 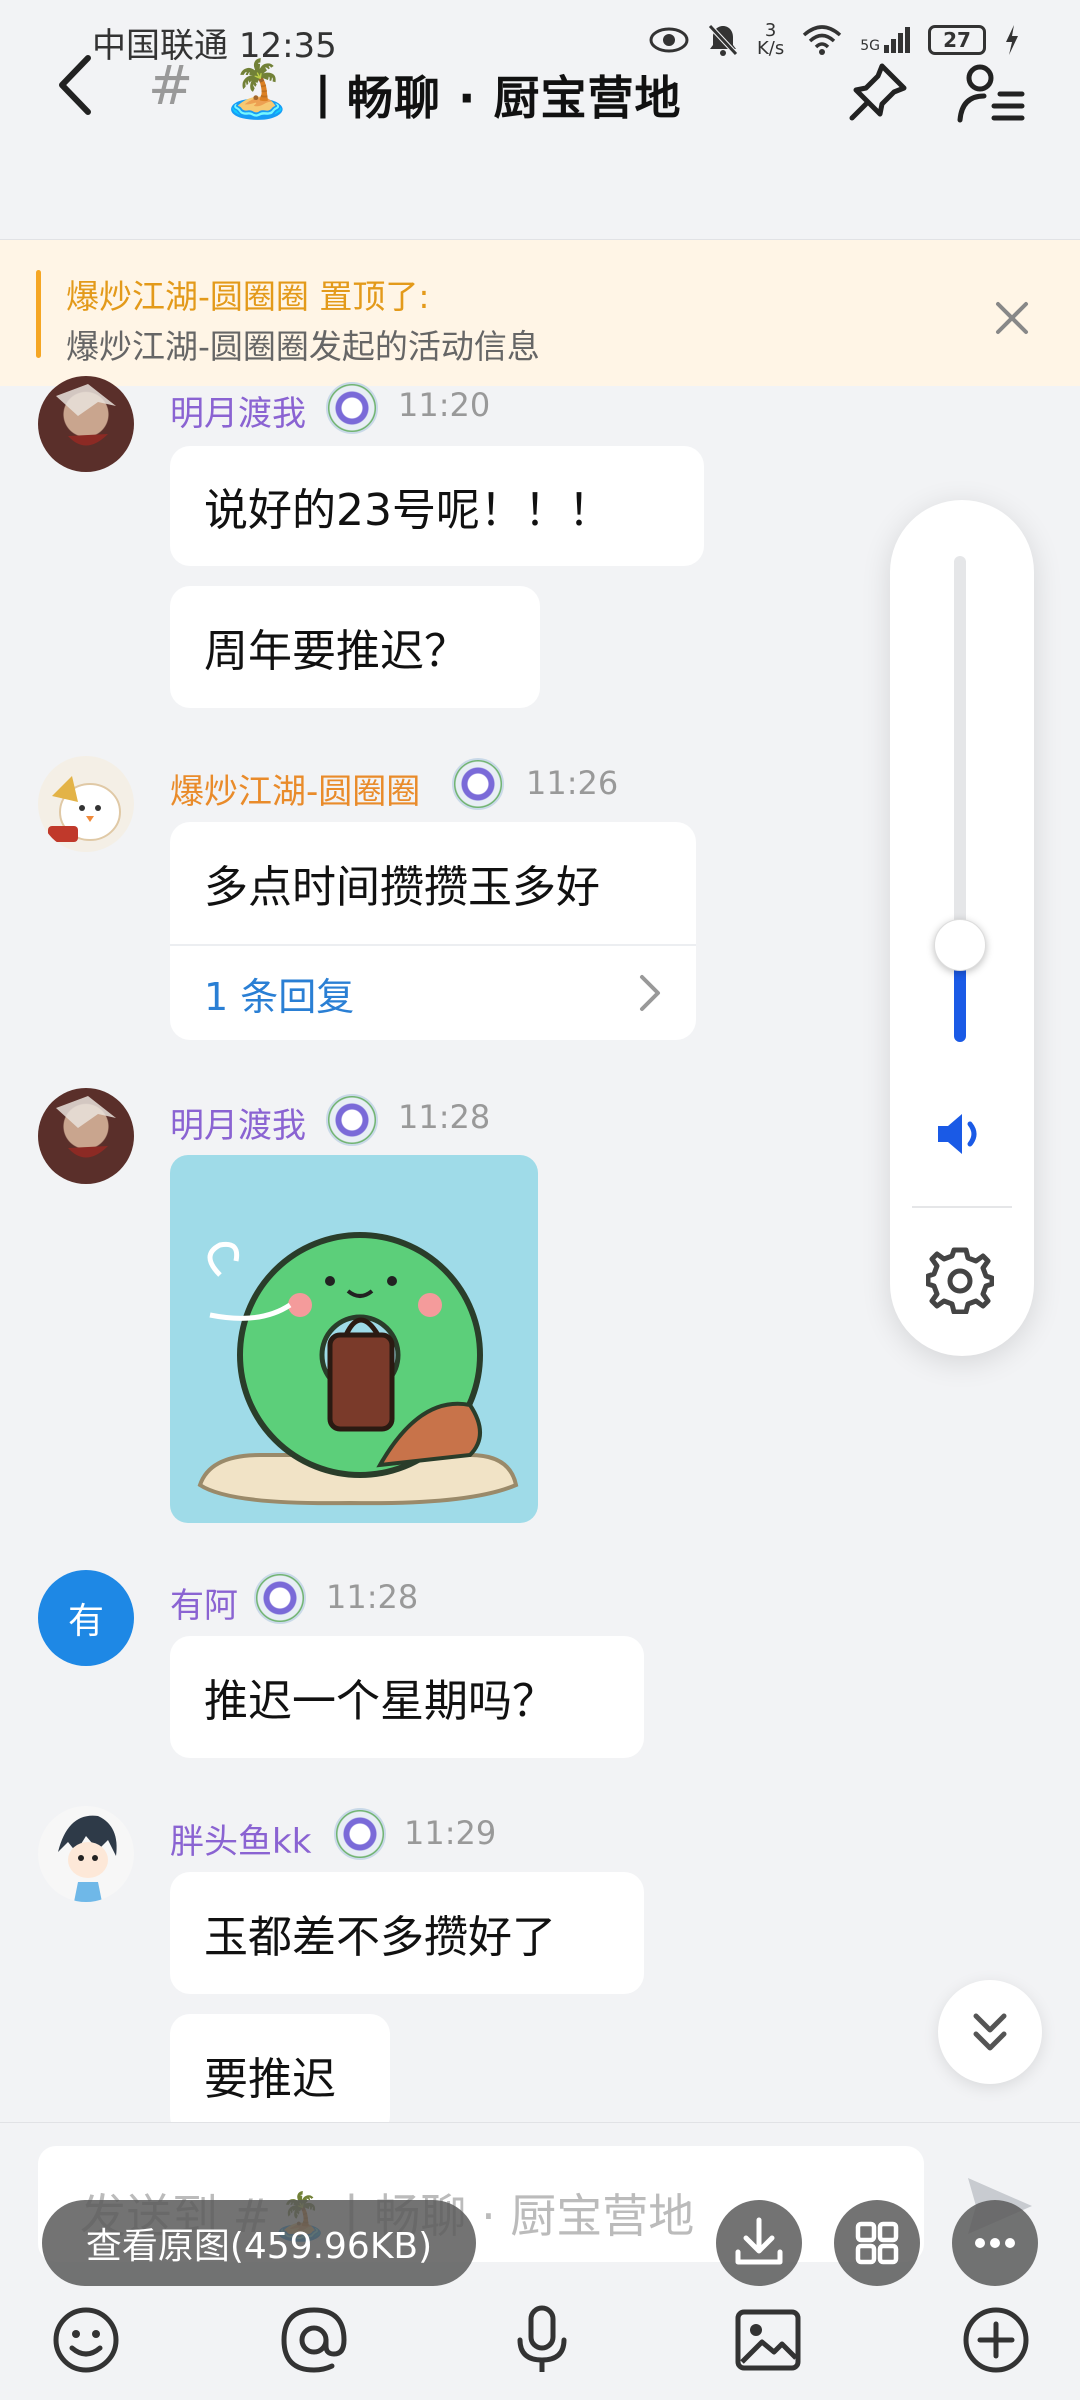 I want to click on volume-slider-handle, so click(x=960, y=945).